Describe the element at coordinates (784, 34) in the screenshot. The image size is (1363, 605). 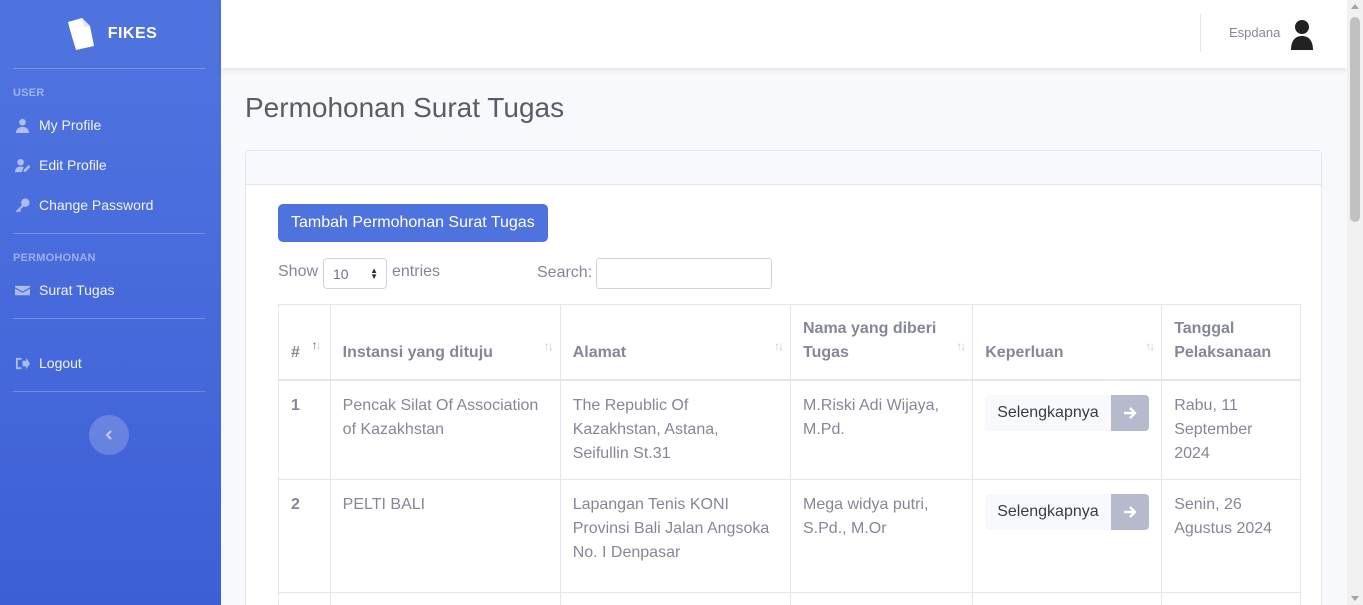
I see `topbar: Espdana` at that location.